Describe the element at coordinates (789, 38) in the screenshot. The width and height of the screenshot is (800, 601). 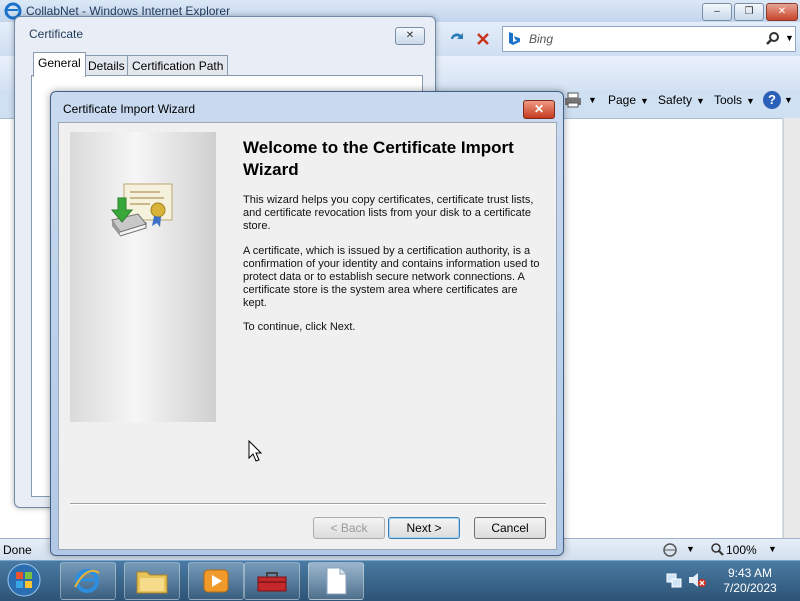
I see `search-dropdown-icon: ▼` at that location.